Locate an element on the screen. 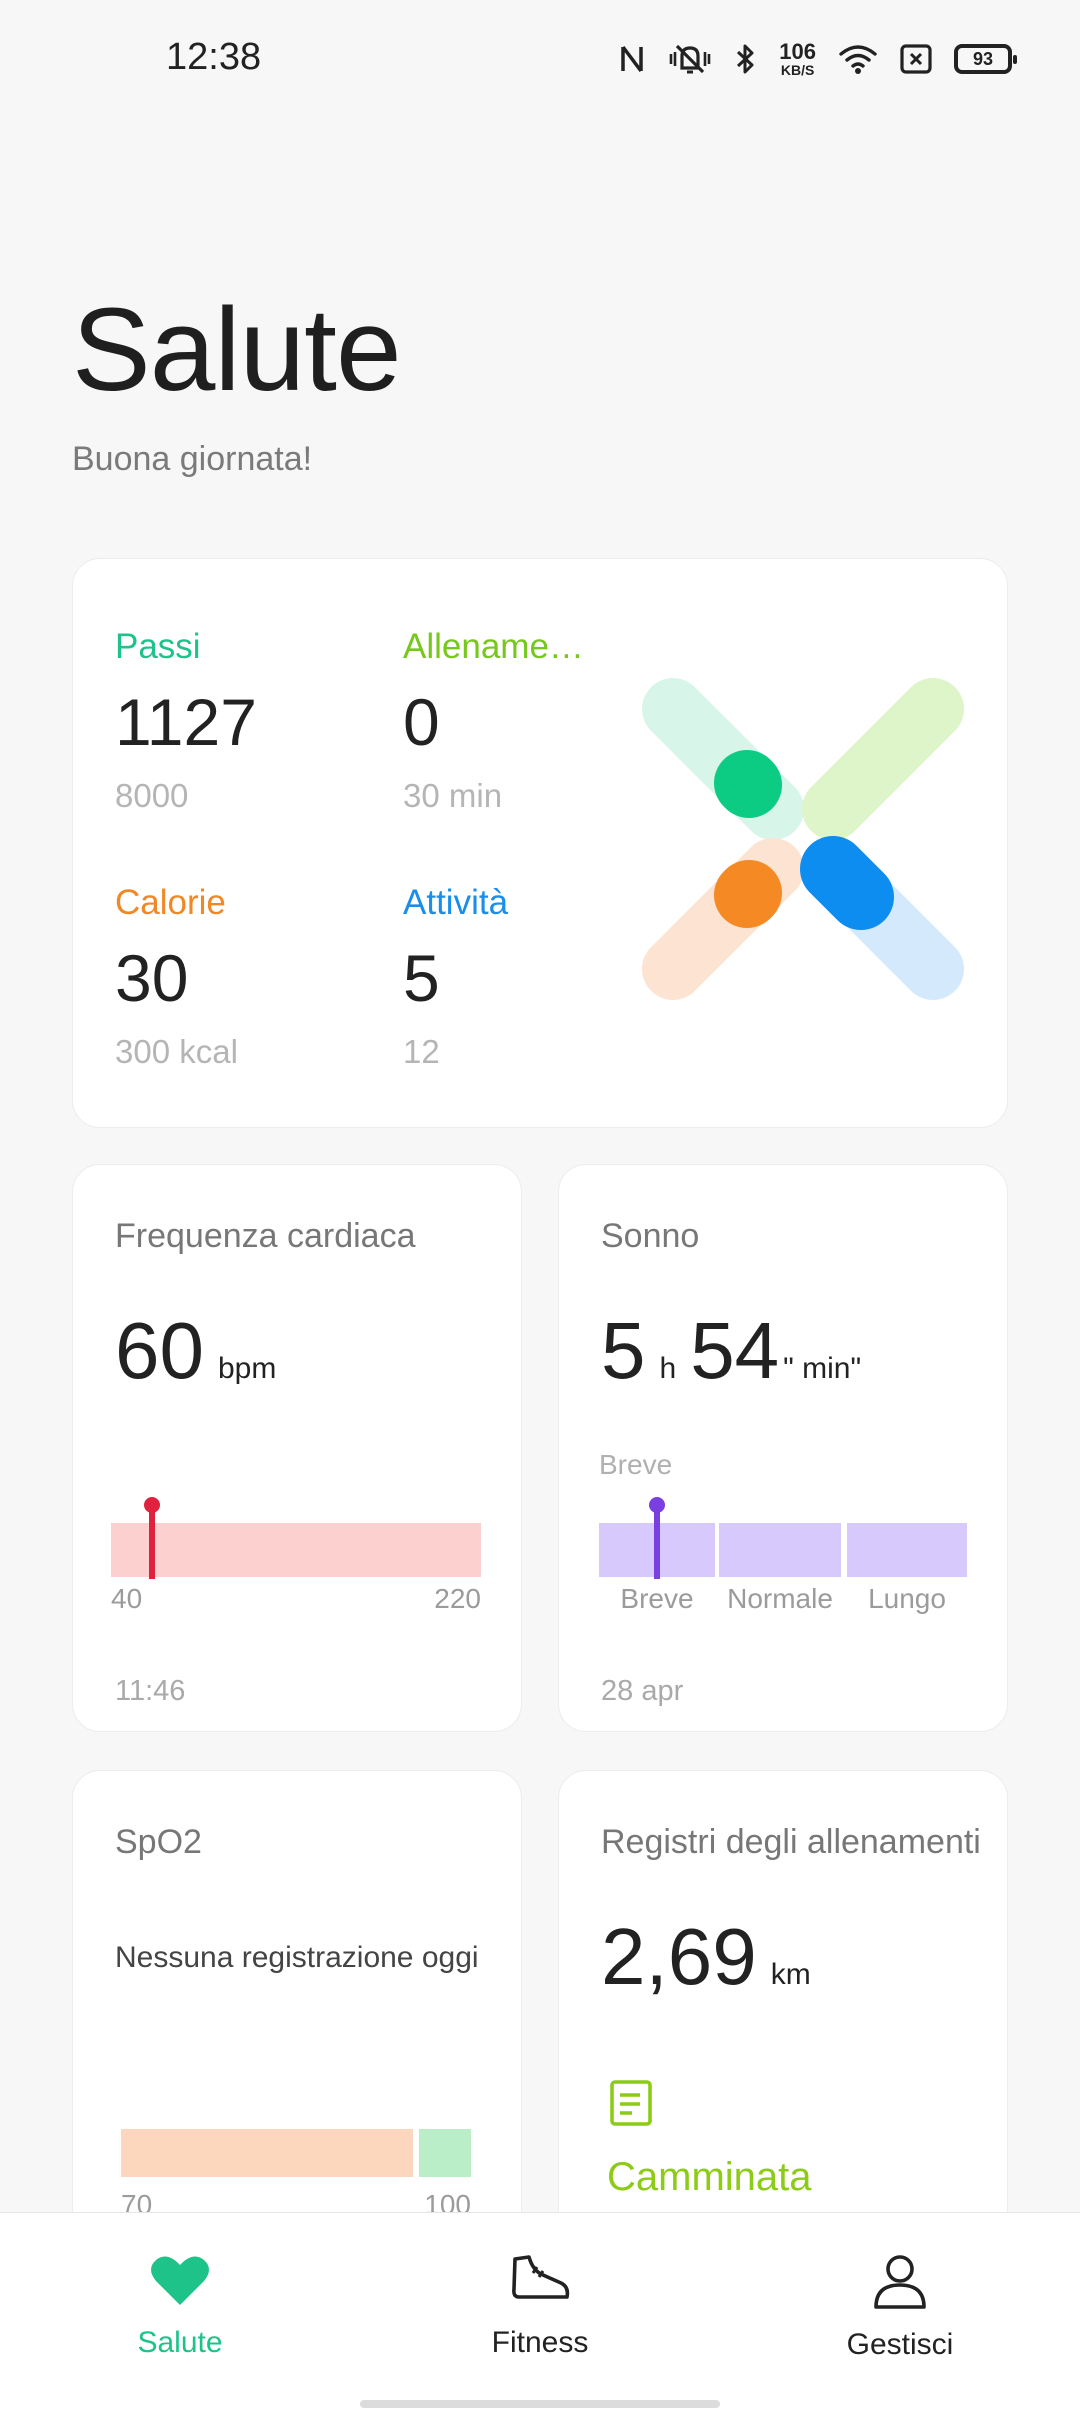 The width and height of the screenshot is (1080, 2412). nfc-icon is located at coordinates (632, 59).